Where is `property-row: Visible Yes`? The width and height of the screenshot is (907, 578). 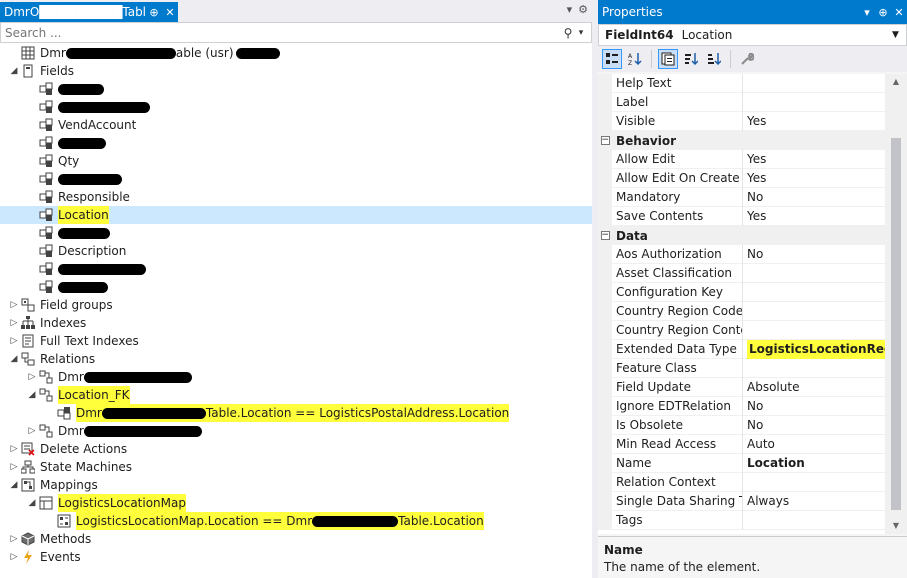
property-row: Visible Yes is located at coordinates (741, 121).